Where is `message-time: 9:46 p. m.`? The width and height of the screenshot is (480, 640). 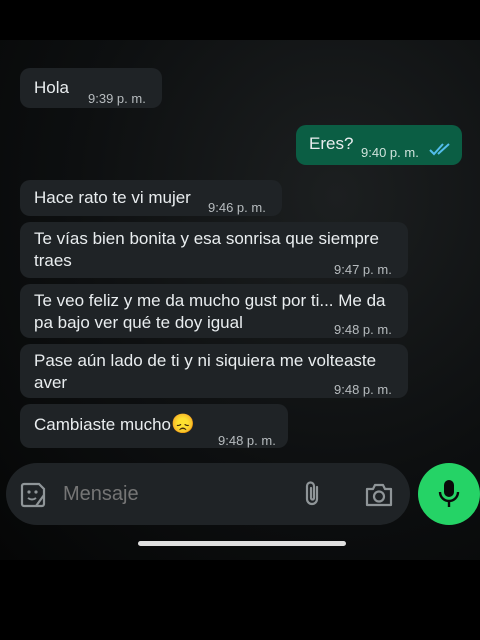
message-time: 9:46 p. m. is located at coordinates (237, 207).